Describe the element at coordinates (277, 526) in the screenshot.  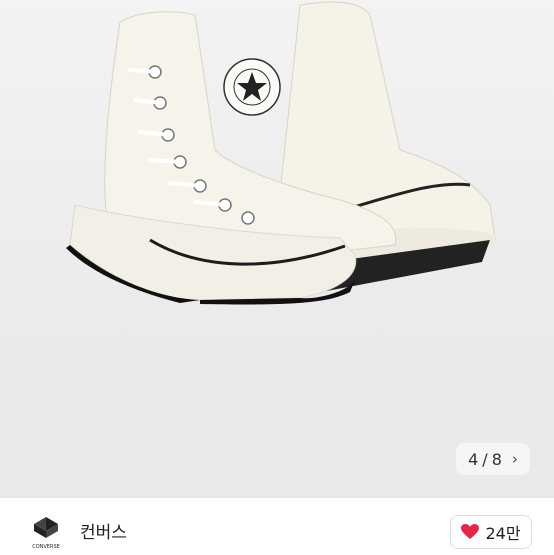
I see `seller-bar: CONVERSE 컨버스 24만` at that location.